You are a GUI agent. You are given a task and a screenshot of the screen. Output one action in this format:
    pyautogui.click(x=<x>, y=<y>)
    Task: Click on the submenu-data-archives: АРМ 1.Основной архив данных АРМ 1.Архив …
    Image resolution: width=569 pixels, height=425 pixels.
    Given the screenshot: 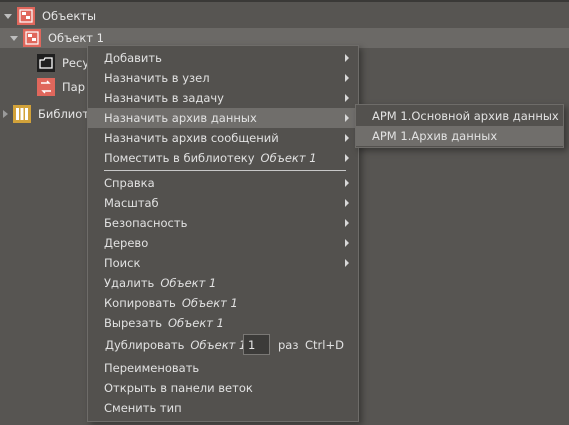 What is the action you would take?
    pyautogui.click(x=459, y=126)
    